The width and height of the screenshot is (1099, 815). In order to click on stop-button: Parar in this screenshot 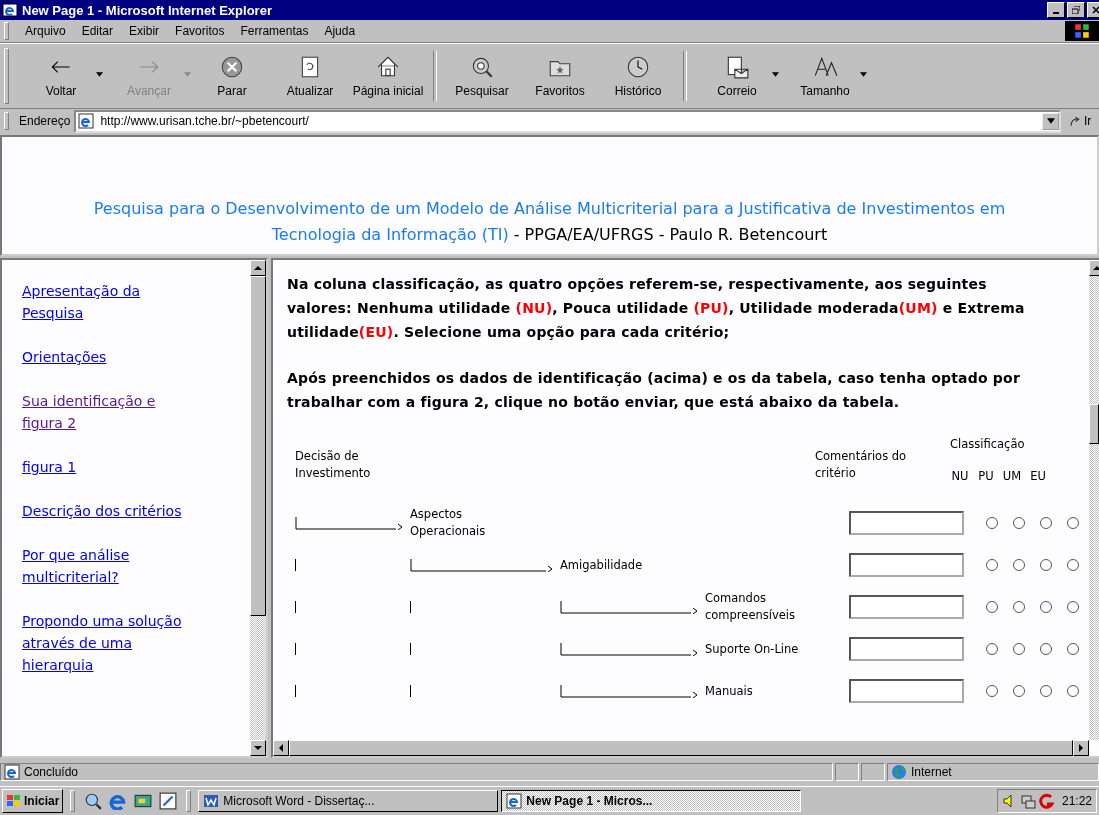, I will do `click(232, 76)`.